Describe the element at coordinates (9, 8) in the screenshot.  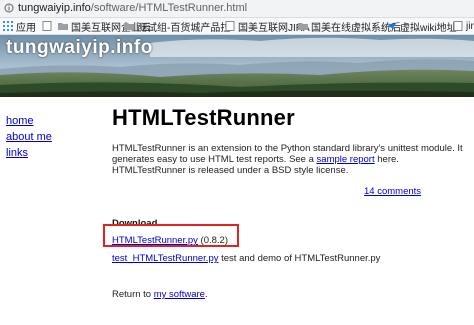
I see `info-icon` at that location.